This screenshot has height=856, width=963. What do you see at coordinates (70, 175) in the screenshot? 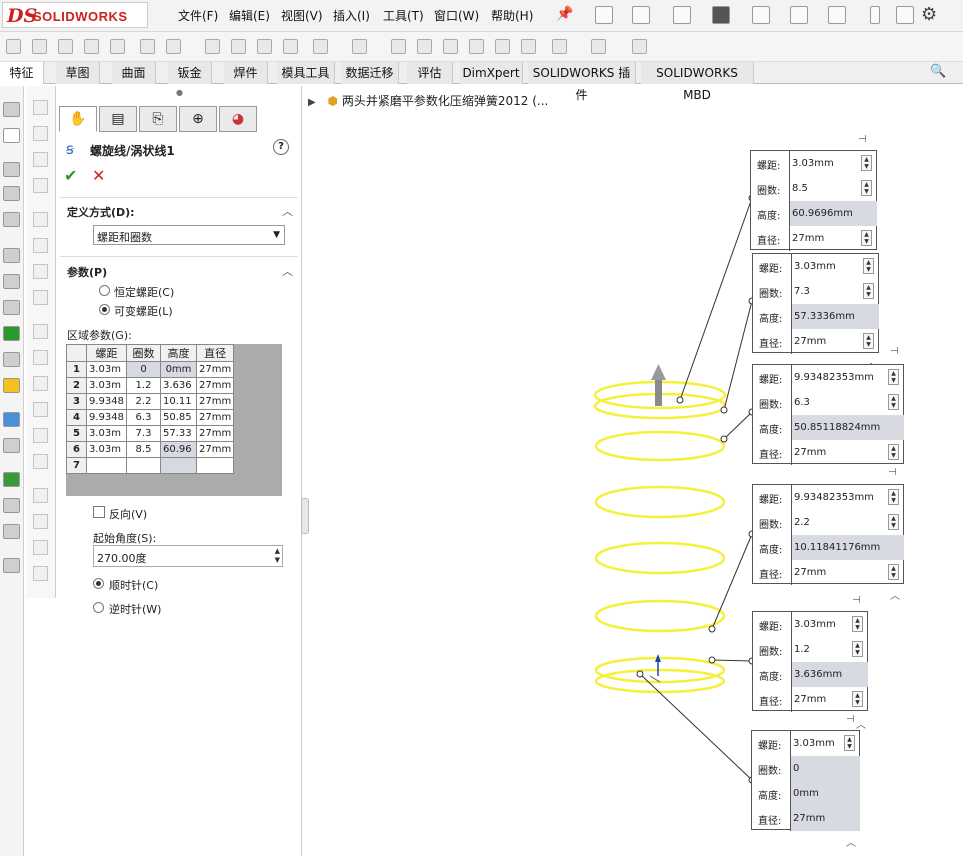
I see `ok-check-icon: ✔` at bounding box center [70, 175].